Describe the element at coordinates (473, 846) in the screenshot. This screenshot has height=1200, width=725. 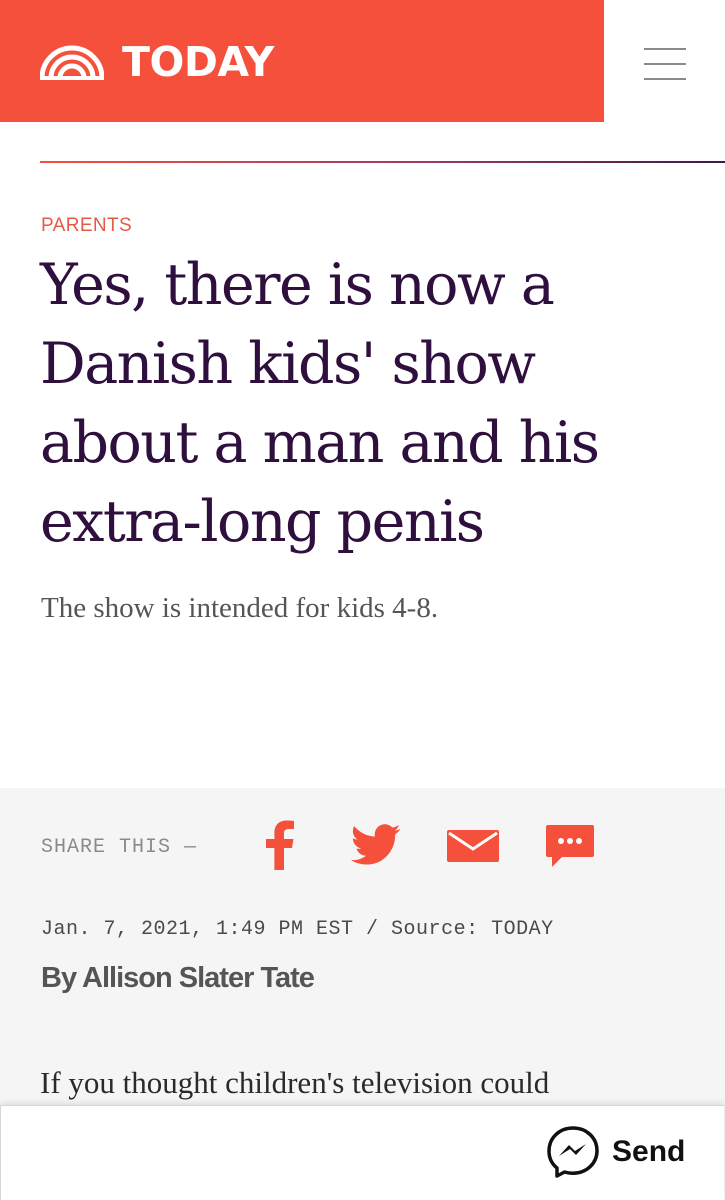
I see `email-icon` at that location.